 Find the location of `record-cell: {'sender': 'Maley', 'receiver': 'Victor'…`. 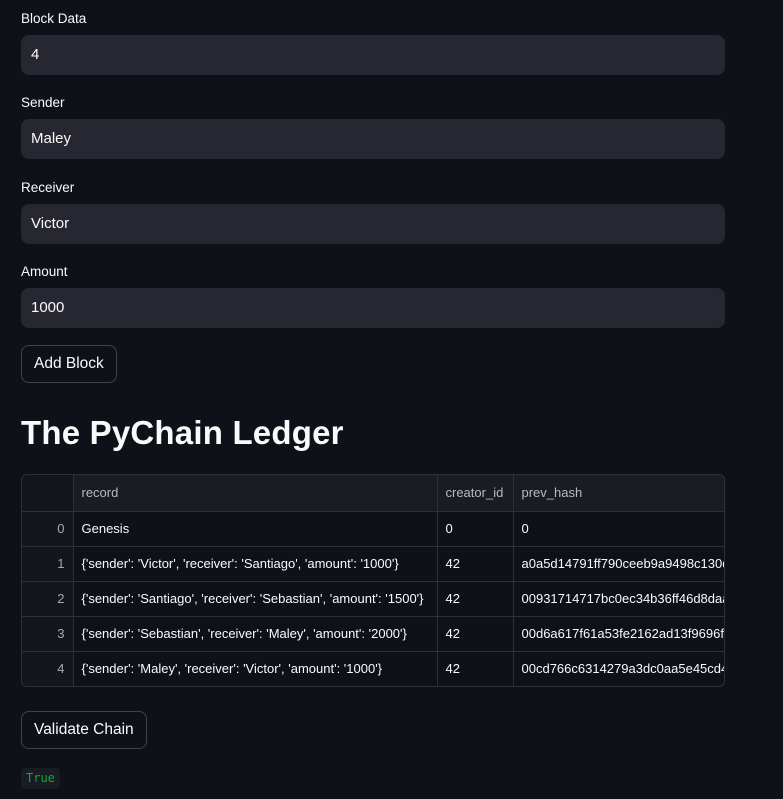

record-cell: {'sender': 'Maley', 'receiver': 'Victor'… is located at coordinates (255, 668).